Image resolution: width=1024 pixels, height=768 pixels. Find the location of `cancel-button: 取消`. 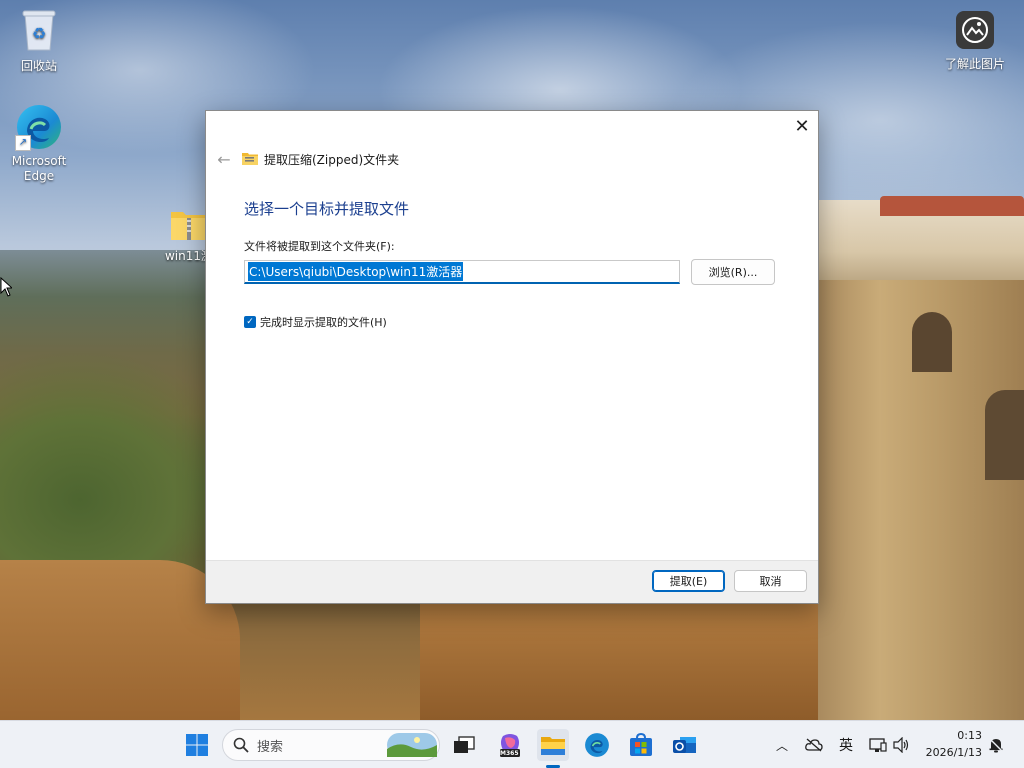

cancel-button: 取消 is located at coordinates (770, 581).